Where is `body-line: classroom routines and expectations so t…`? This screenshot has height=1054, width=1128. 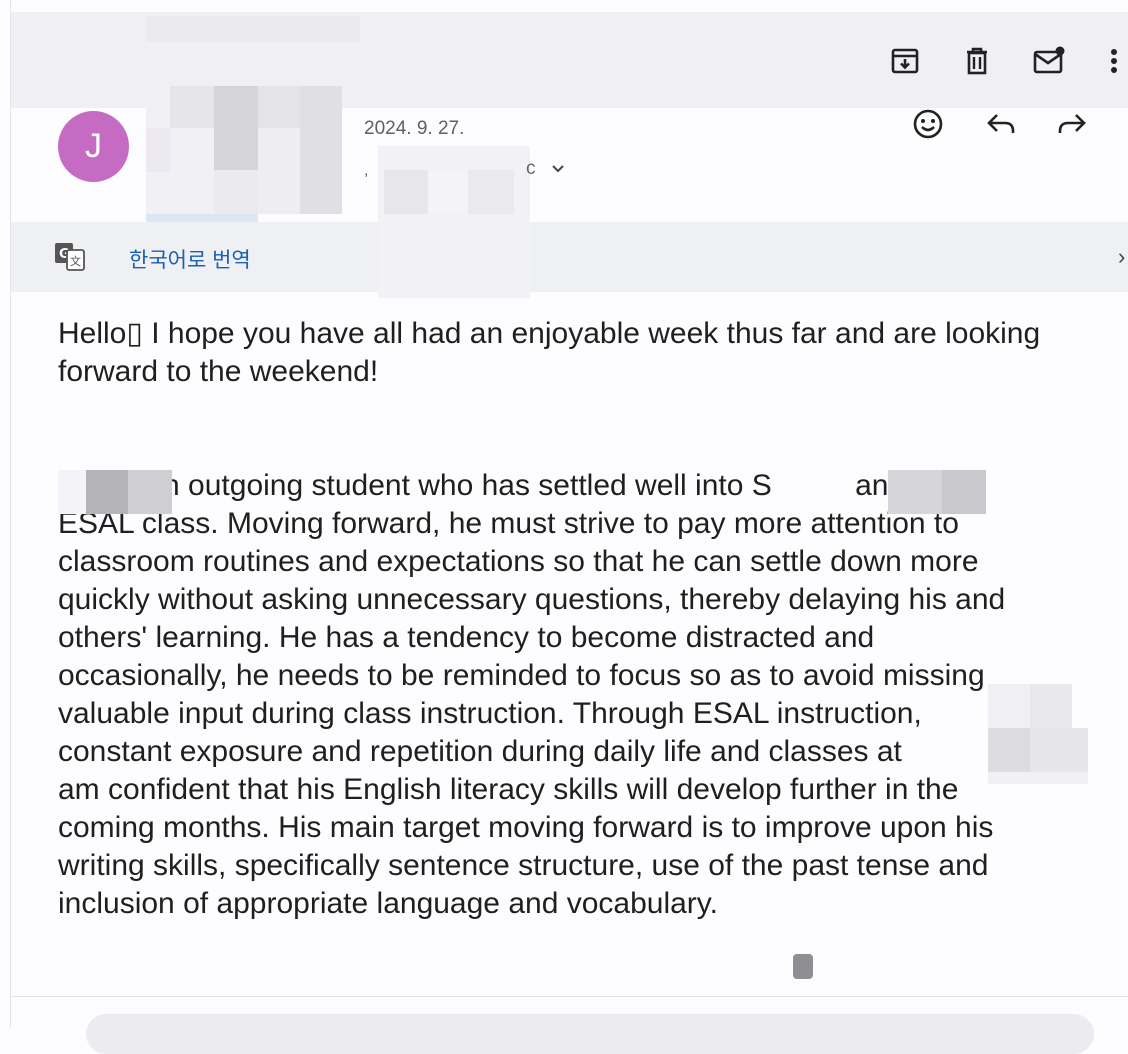
body-line: classroom routines and expectations so t… is located at coordinates (518, 561).